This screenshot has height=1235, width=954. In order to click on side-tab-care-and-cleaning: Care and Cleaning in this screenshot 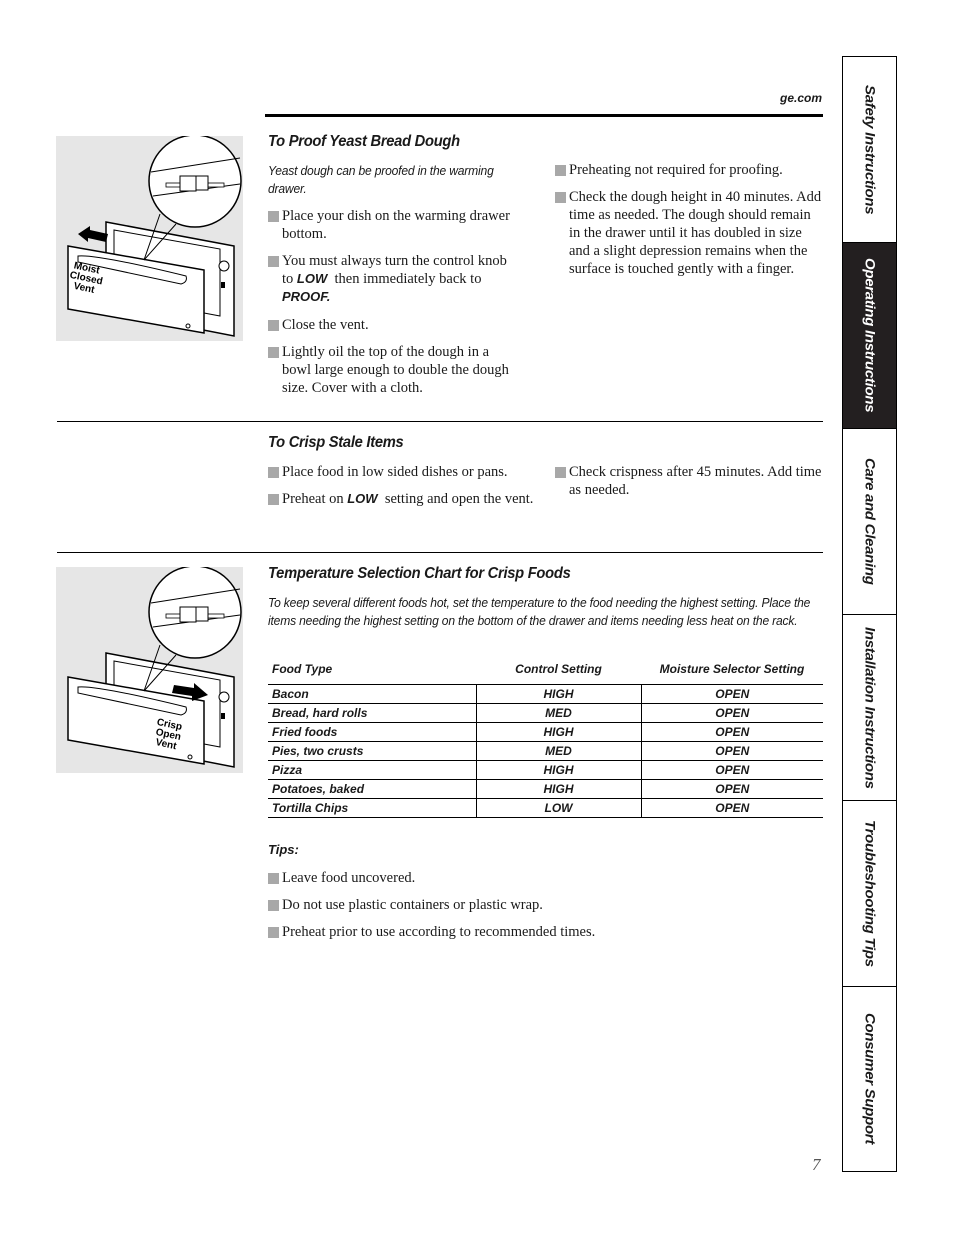, I will do `click(869, 521)`.